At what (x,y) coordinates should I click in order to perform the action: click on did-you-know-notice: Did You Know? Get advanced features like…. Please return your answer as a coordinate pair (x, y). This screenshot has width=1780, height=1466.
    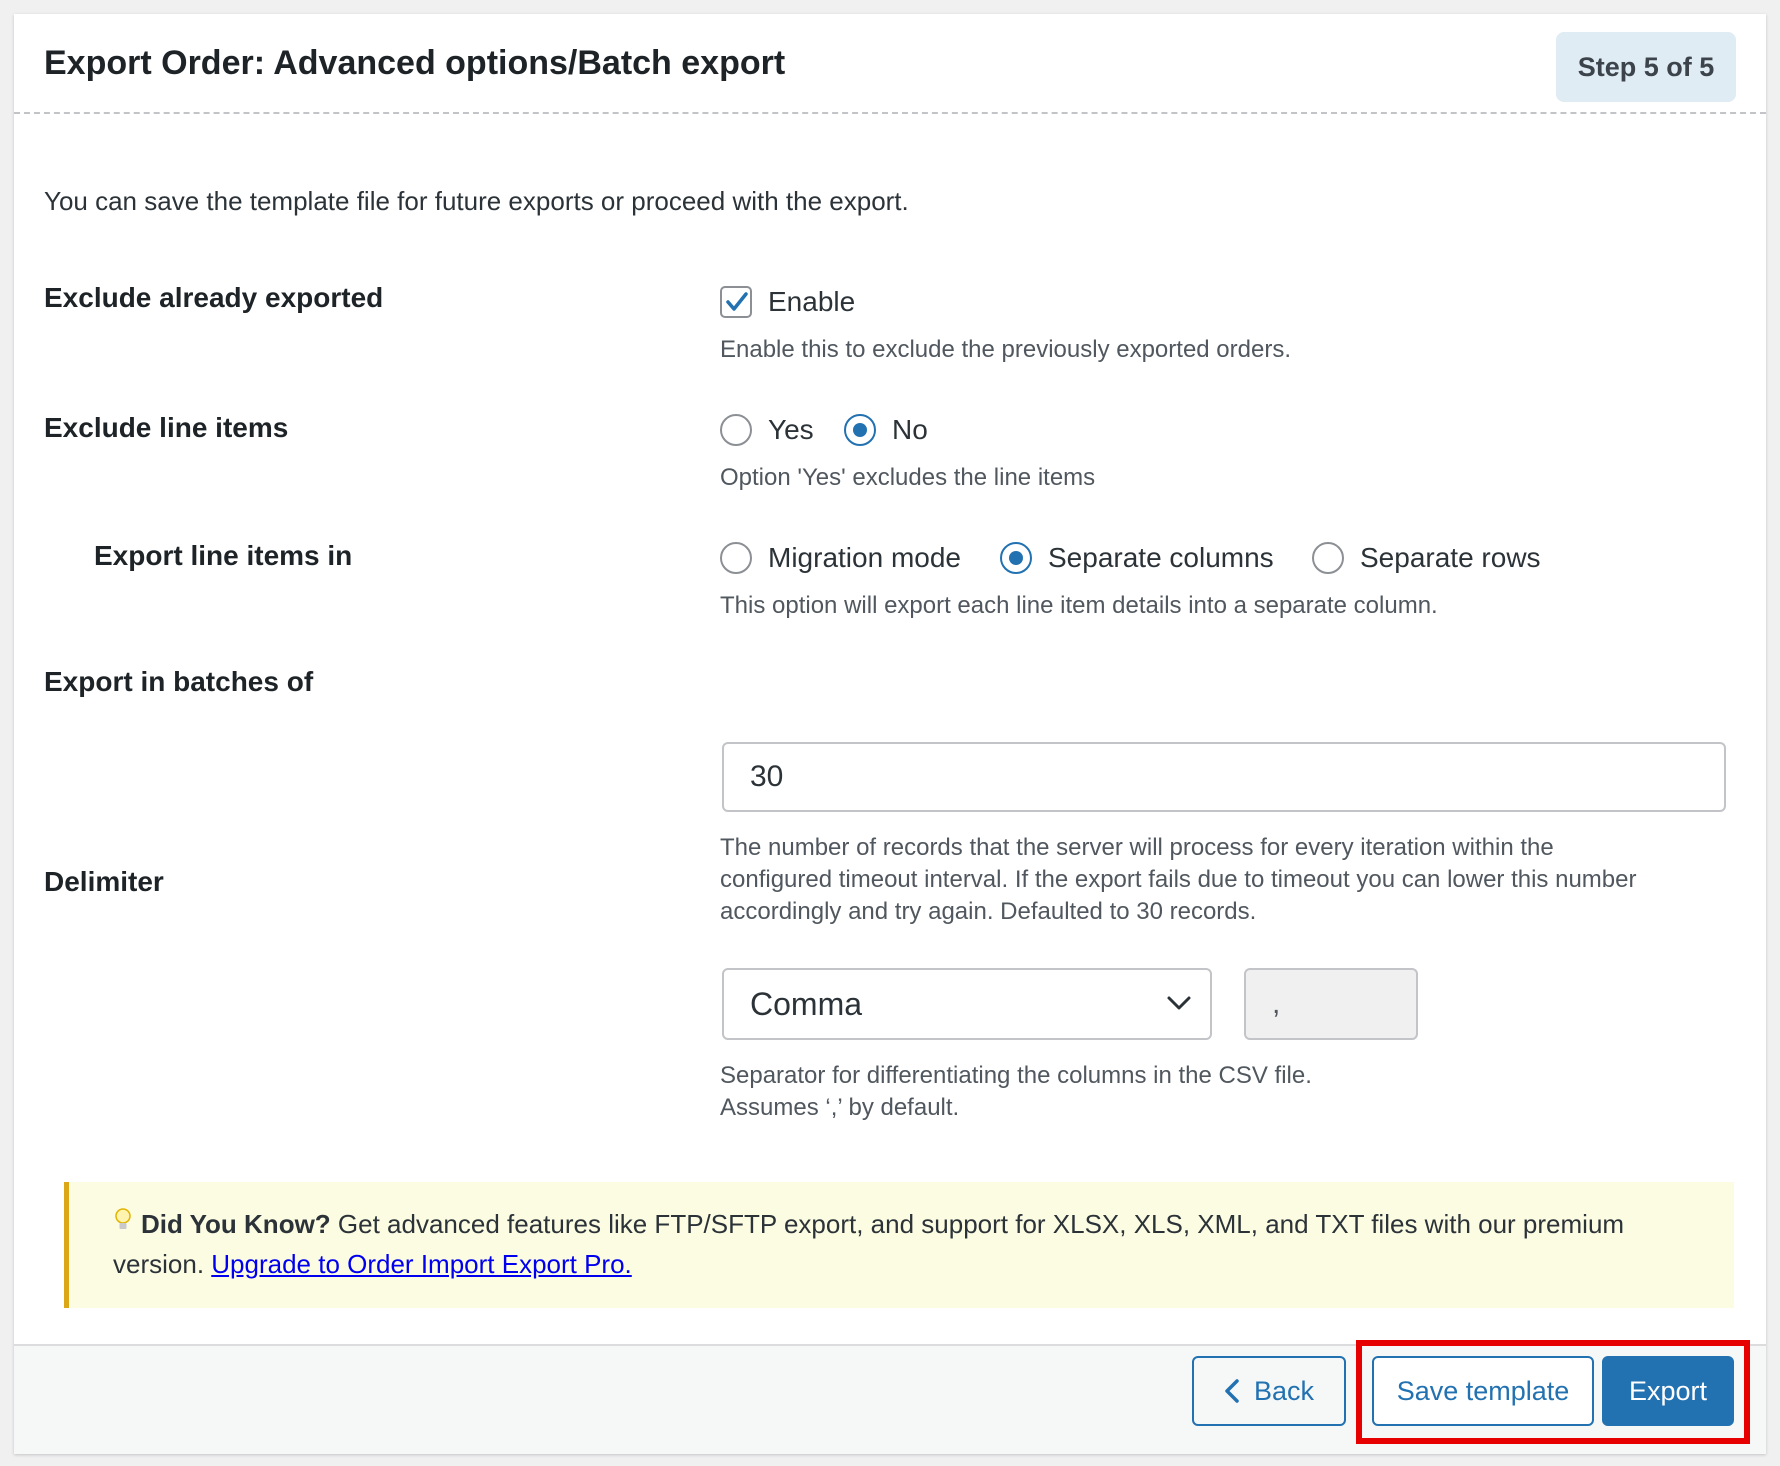
    Looking at the image, I should click on (899, 1245).